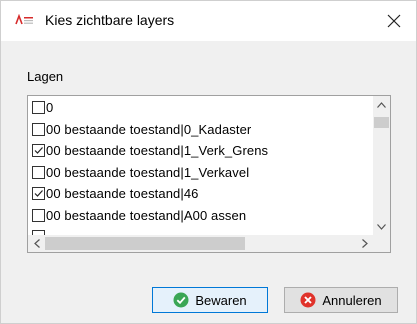  Describe the element at coordinates (308, 300) in the screenshot. I see `x-circle-icon` at that location.